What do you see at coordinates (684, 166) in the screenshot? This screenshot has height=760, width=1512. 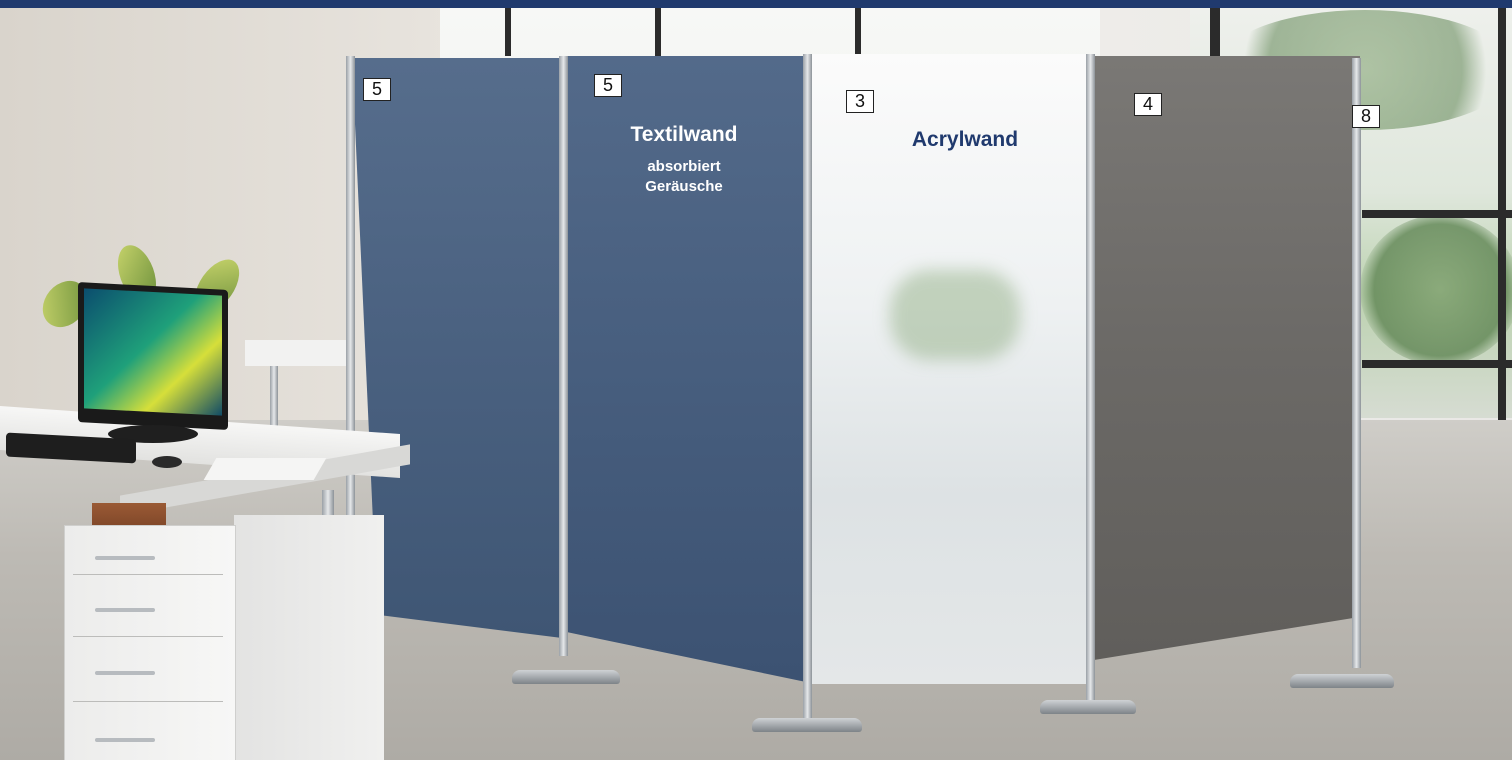 I see `textilwand-line-1: absorbiert` at bounding box center [684, 166].